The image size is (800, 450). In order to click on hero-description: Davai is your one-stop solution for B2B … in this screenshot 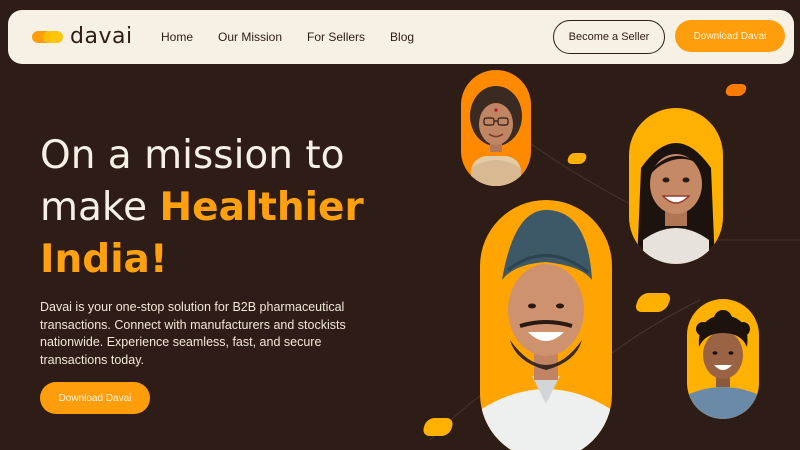, I will do `click(193, 333)`.